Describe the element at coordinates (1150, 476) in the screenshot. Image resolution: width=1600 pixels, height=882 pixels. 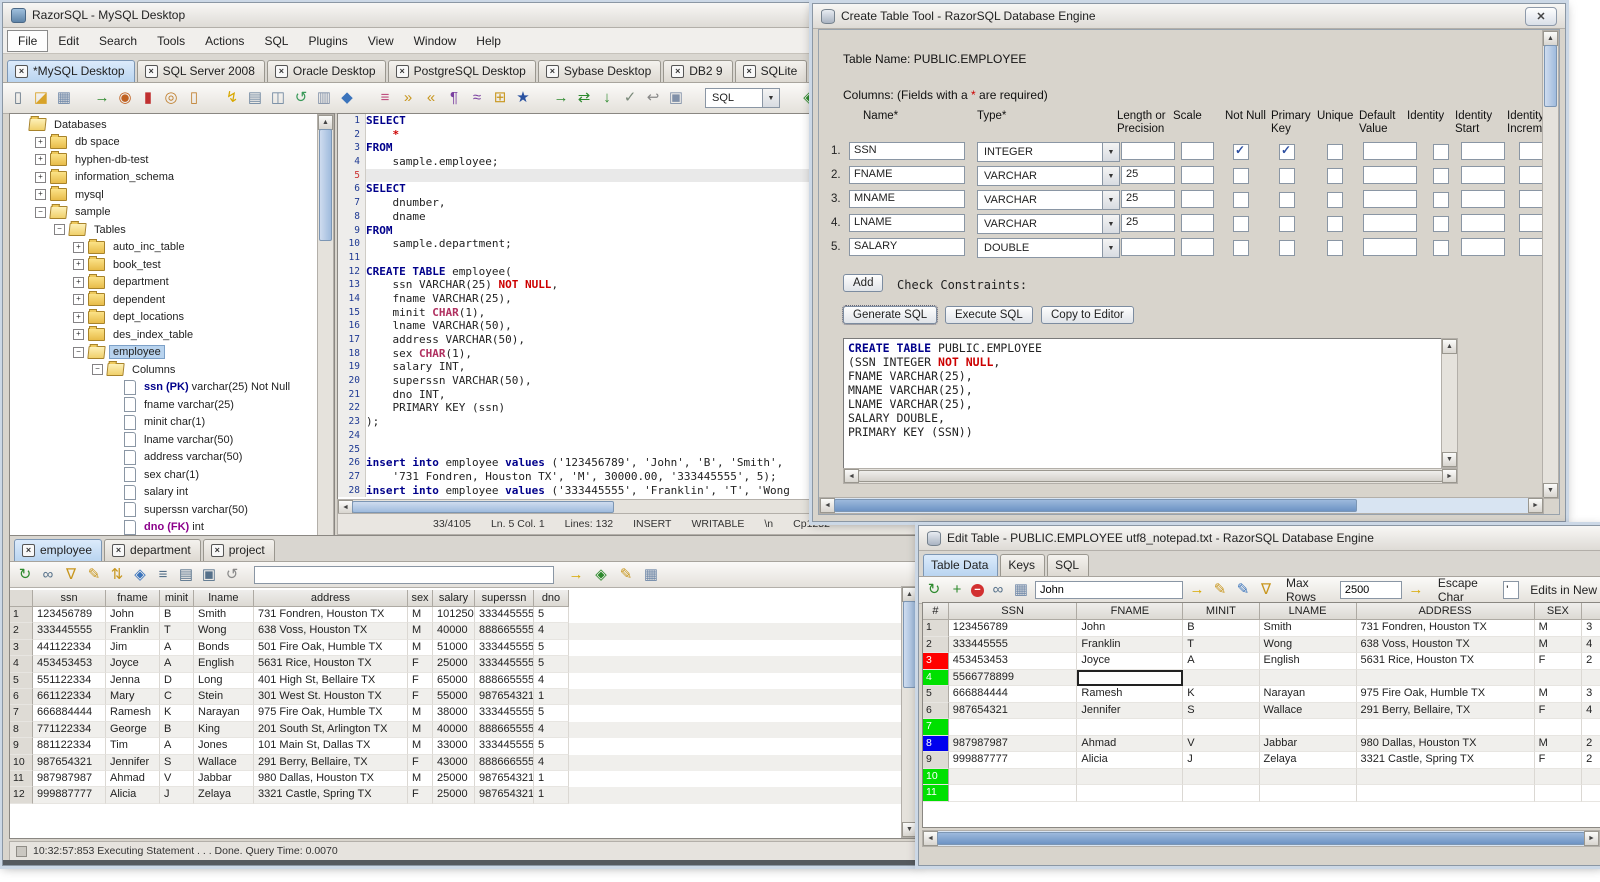
I see `sql-hscroll-thumb` at that location.